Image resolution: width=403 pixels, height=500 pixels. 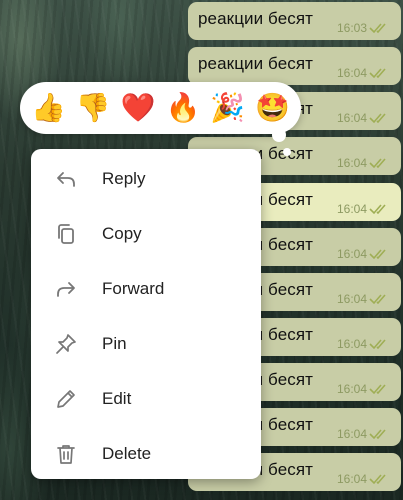 What do you see at coordinates (114, 343) in the screenshot?
I see `menu-item-label: Pin` at bounding box center [114, 343].